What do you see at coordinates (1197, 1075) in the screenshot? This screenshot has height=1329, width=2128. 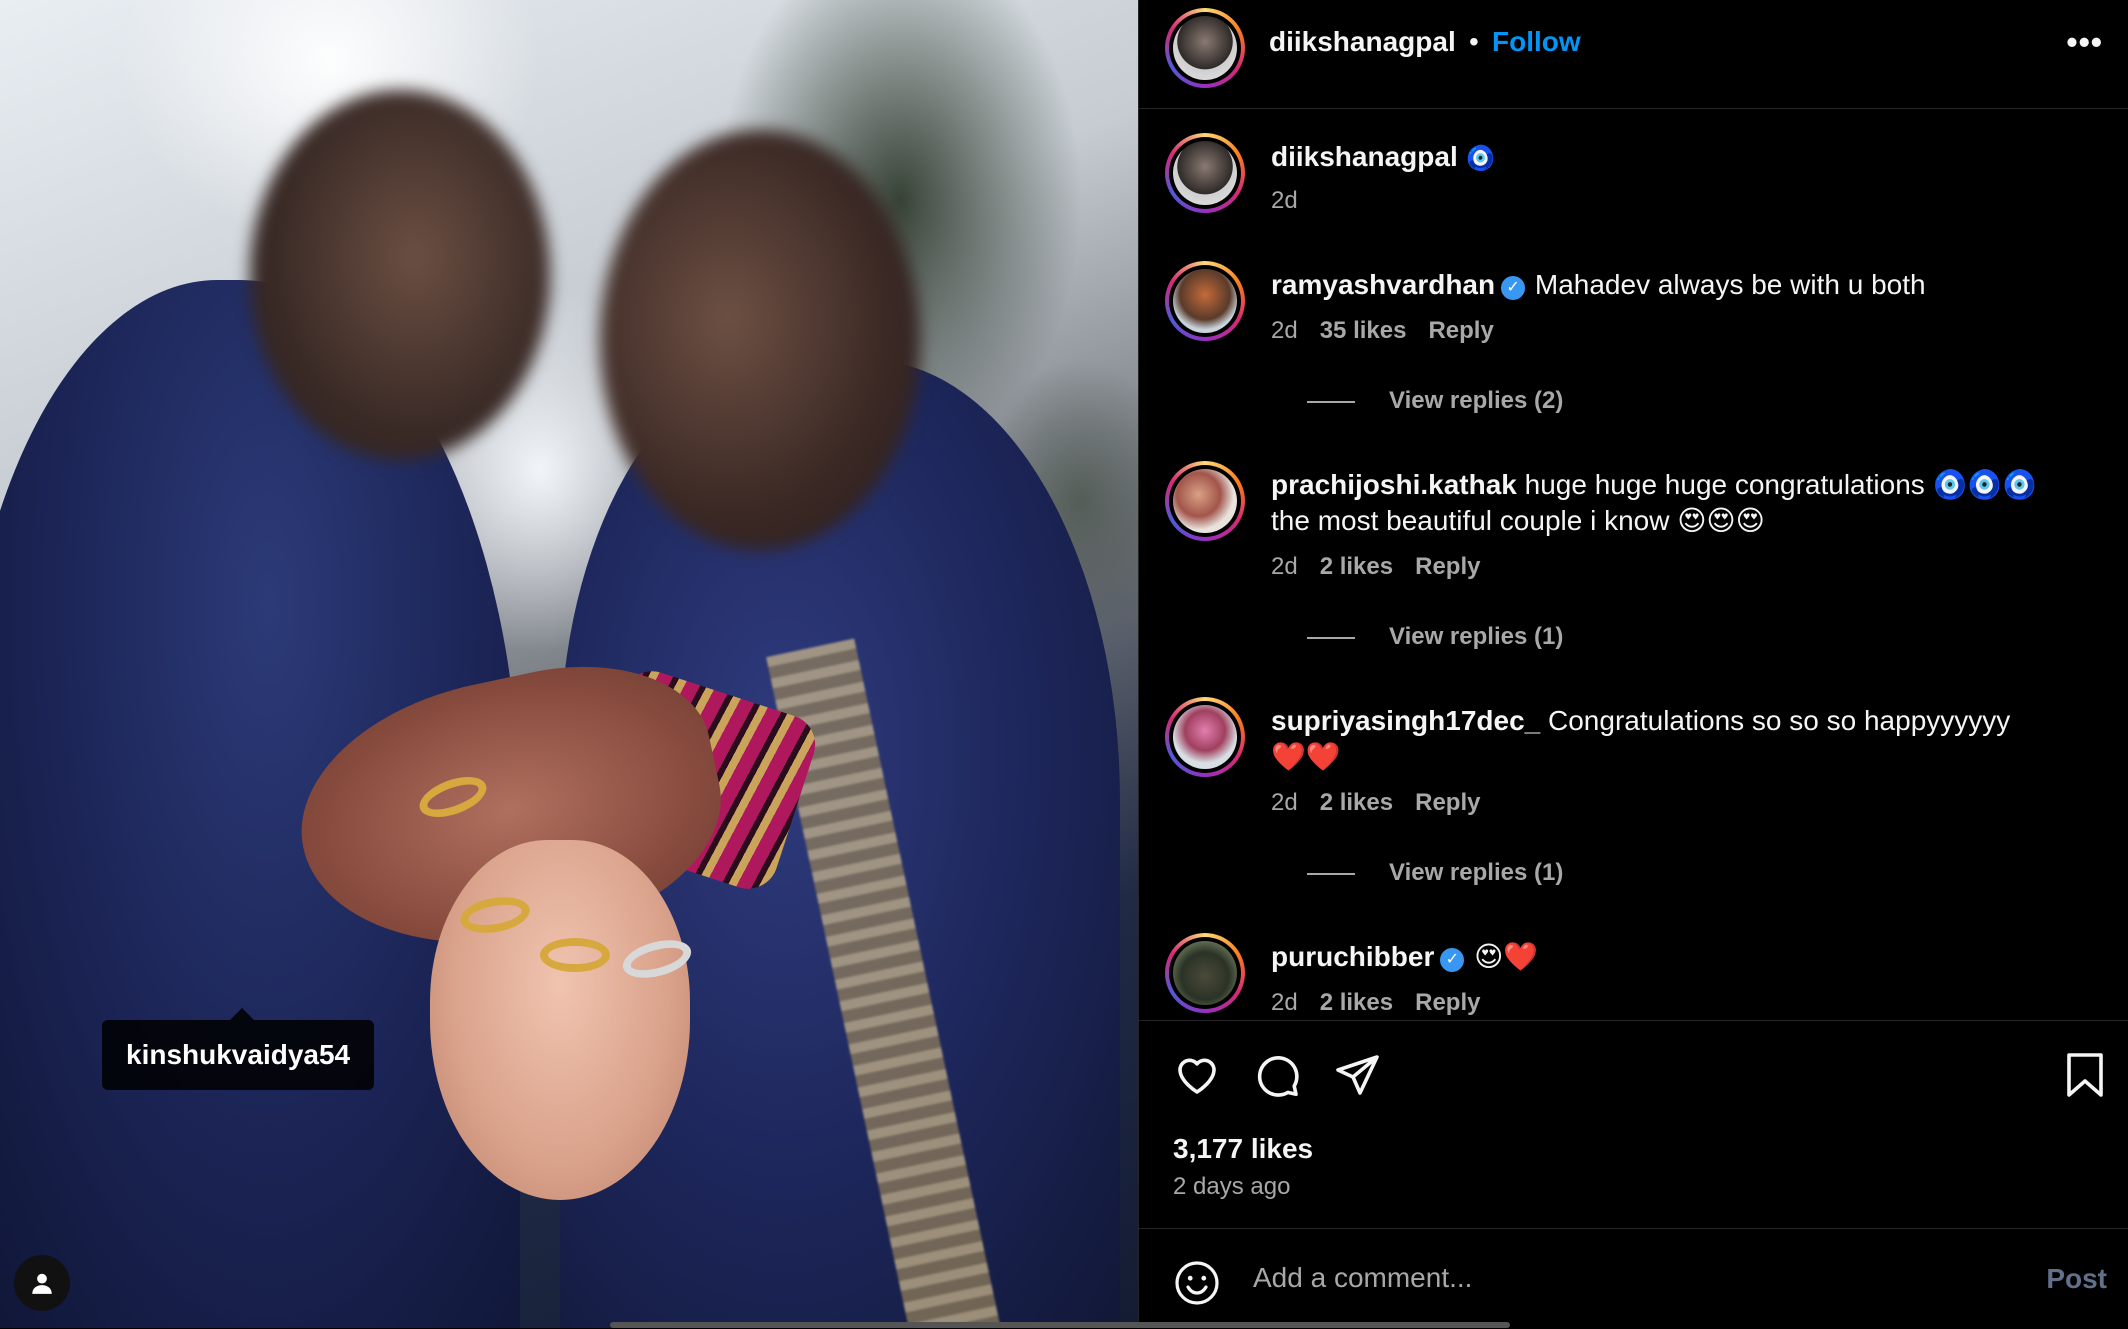 I see `heart-icon` at bounding box center [1197, 1075].